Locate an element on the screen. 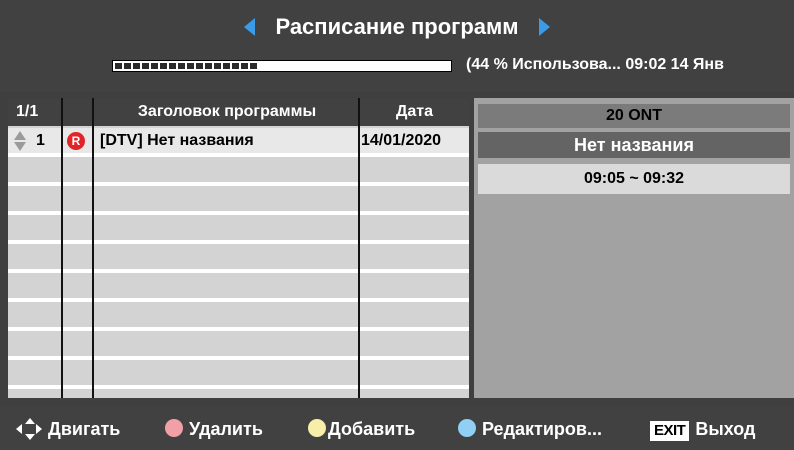 The height and width of the screenshot is (450, 794). exit-label: Выход is located at coordinates (725, 429).